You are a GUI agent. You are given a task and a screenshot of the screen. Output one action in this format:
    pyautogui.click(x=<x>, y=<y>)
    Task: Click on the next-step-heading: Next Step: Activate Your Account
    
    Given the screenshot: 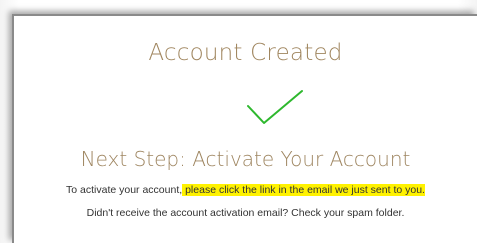 What is the action you would take?
    pyautogui.click(x=245, y=159)
    